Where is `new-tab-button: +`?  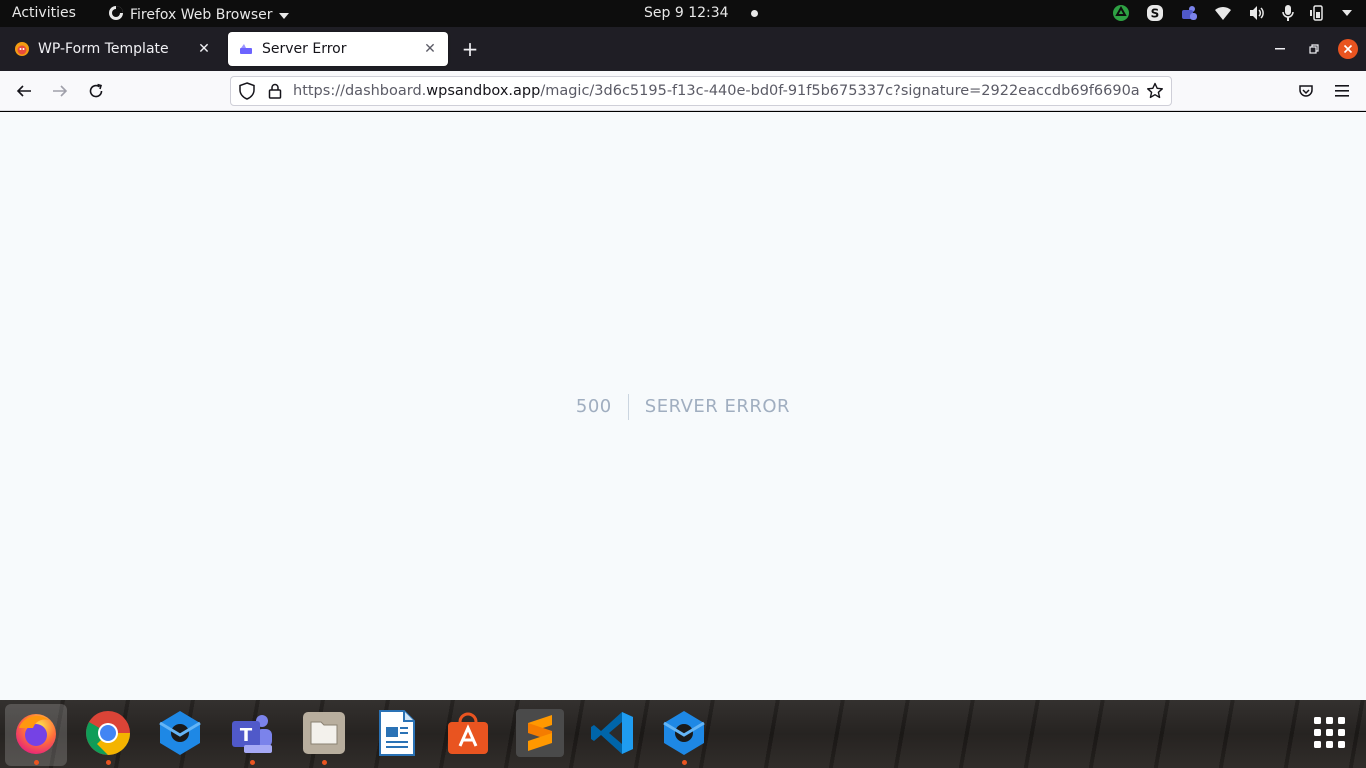
new-tab-button: + is located at coordinates (470, 49).